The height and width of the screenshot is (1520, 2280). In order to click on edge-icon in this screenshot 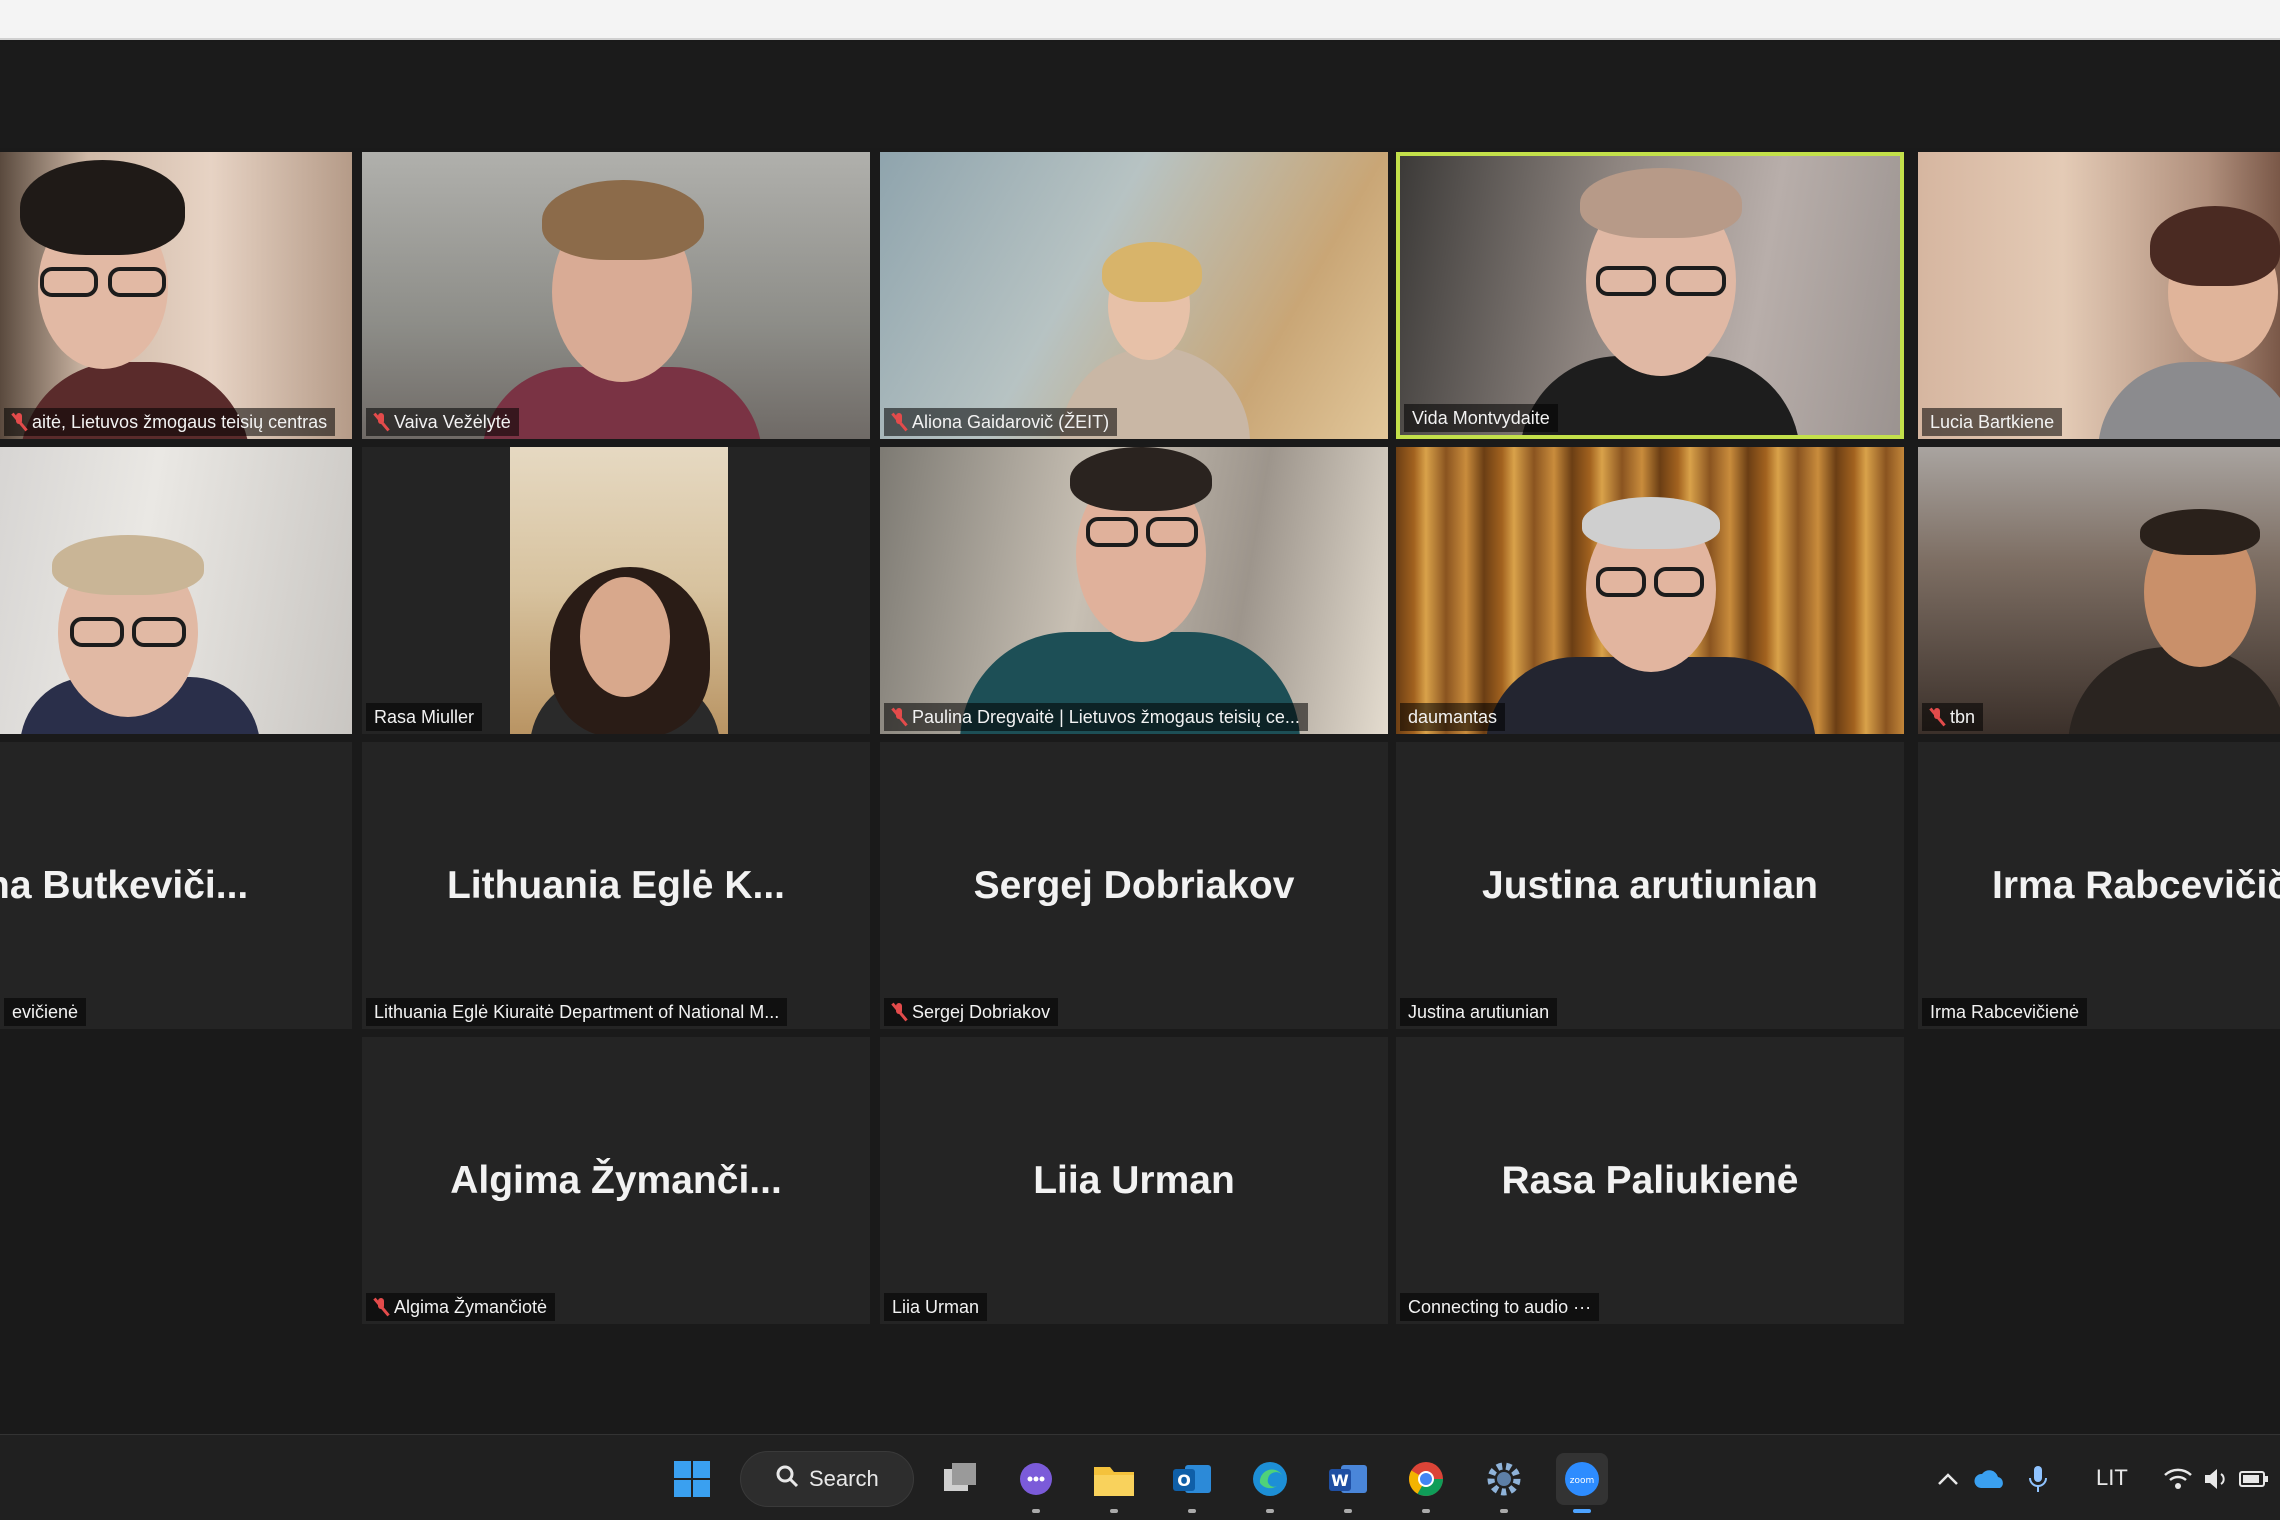, I will do `click(1270, 1483)`.